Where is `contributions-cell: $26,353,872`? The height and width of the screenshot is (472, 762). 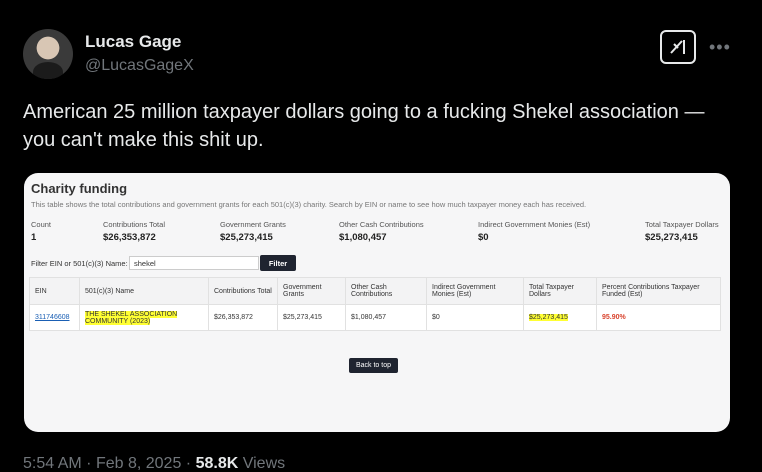 contributions-cell: $26,353,872 is located at coordinates (243, 317).